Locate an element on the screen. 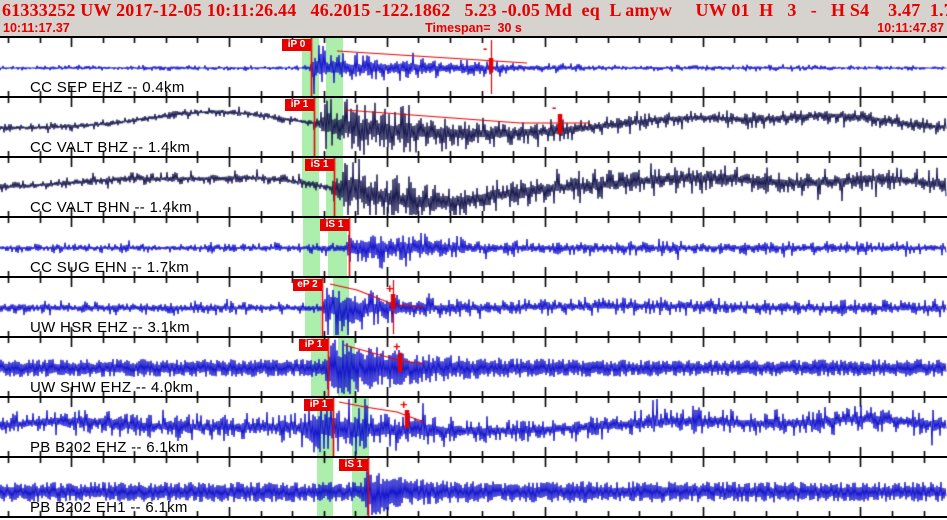  time-axis-header: 10:11:17.37 Timespan= 30 s 10:11:47.87 is located at coordinates (473, 28).